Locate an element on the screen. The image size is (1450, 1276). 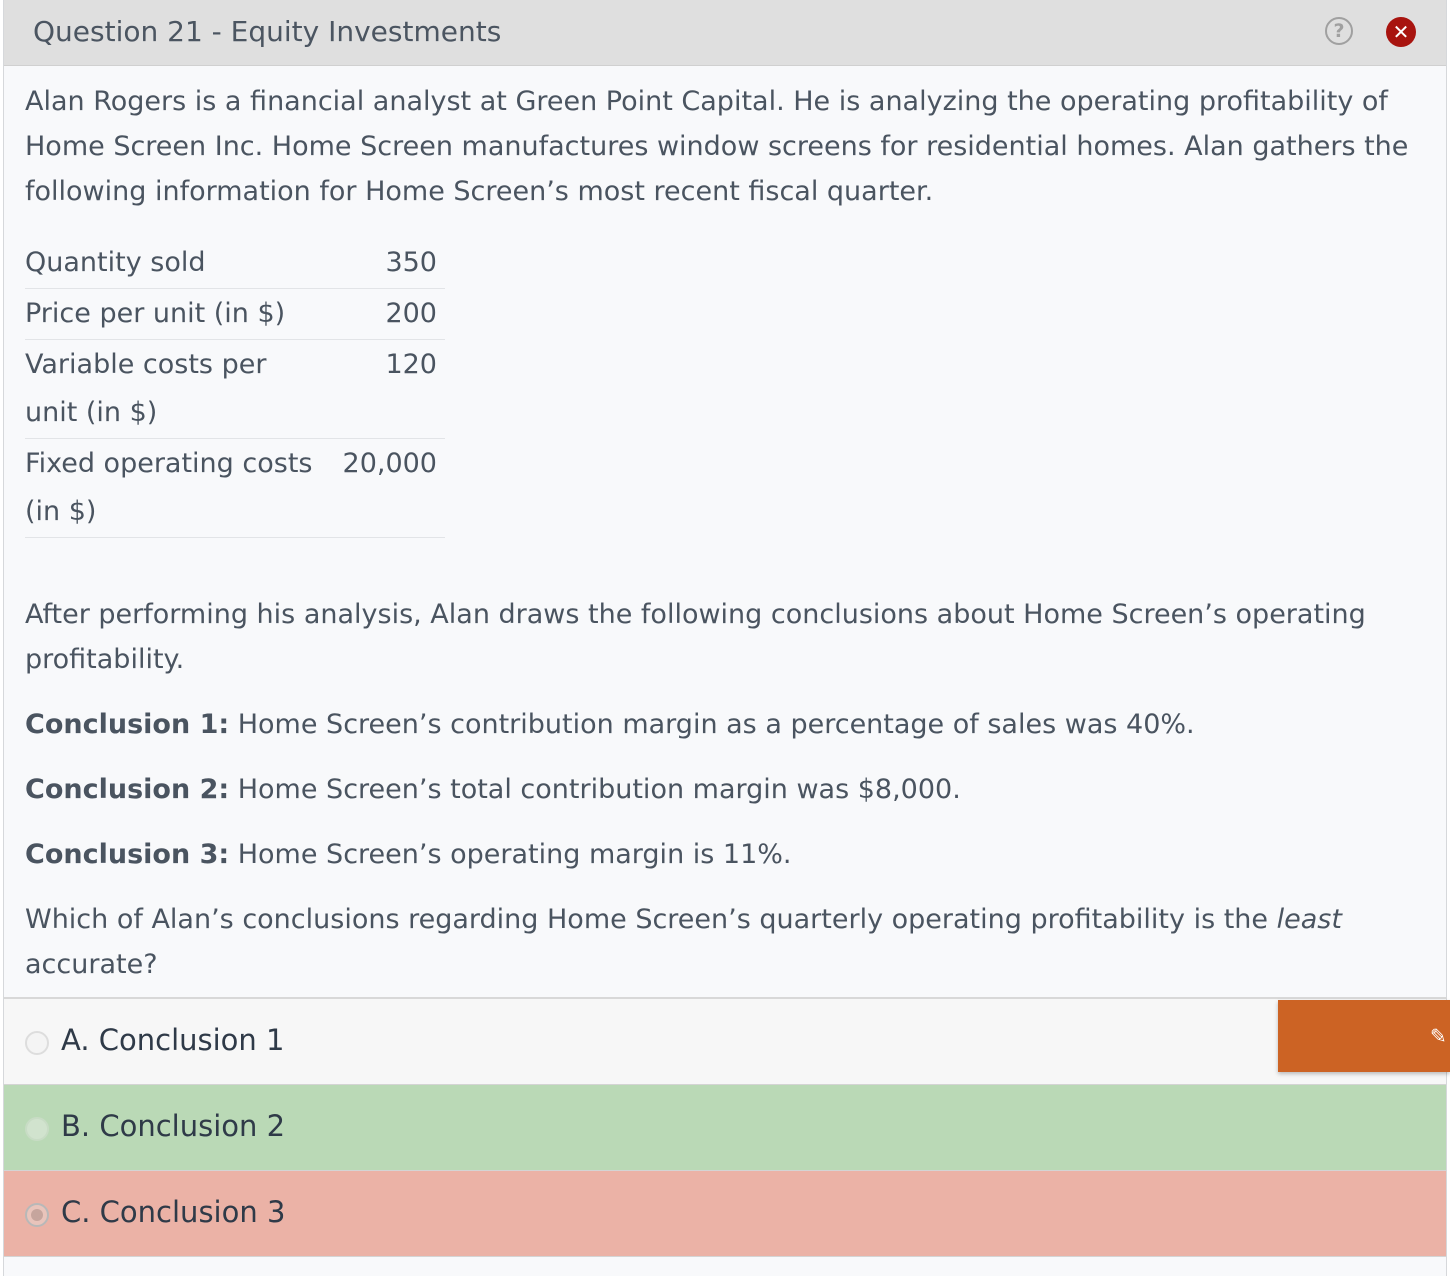
answer-option-c: C. Conclusion 3 is located at coordinates (725, 1214).